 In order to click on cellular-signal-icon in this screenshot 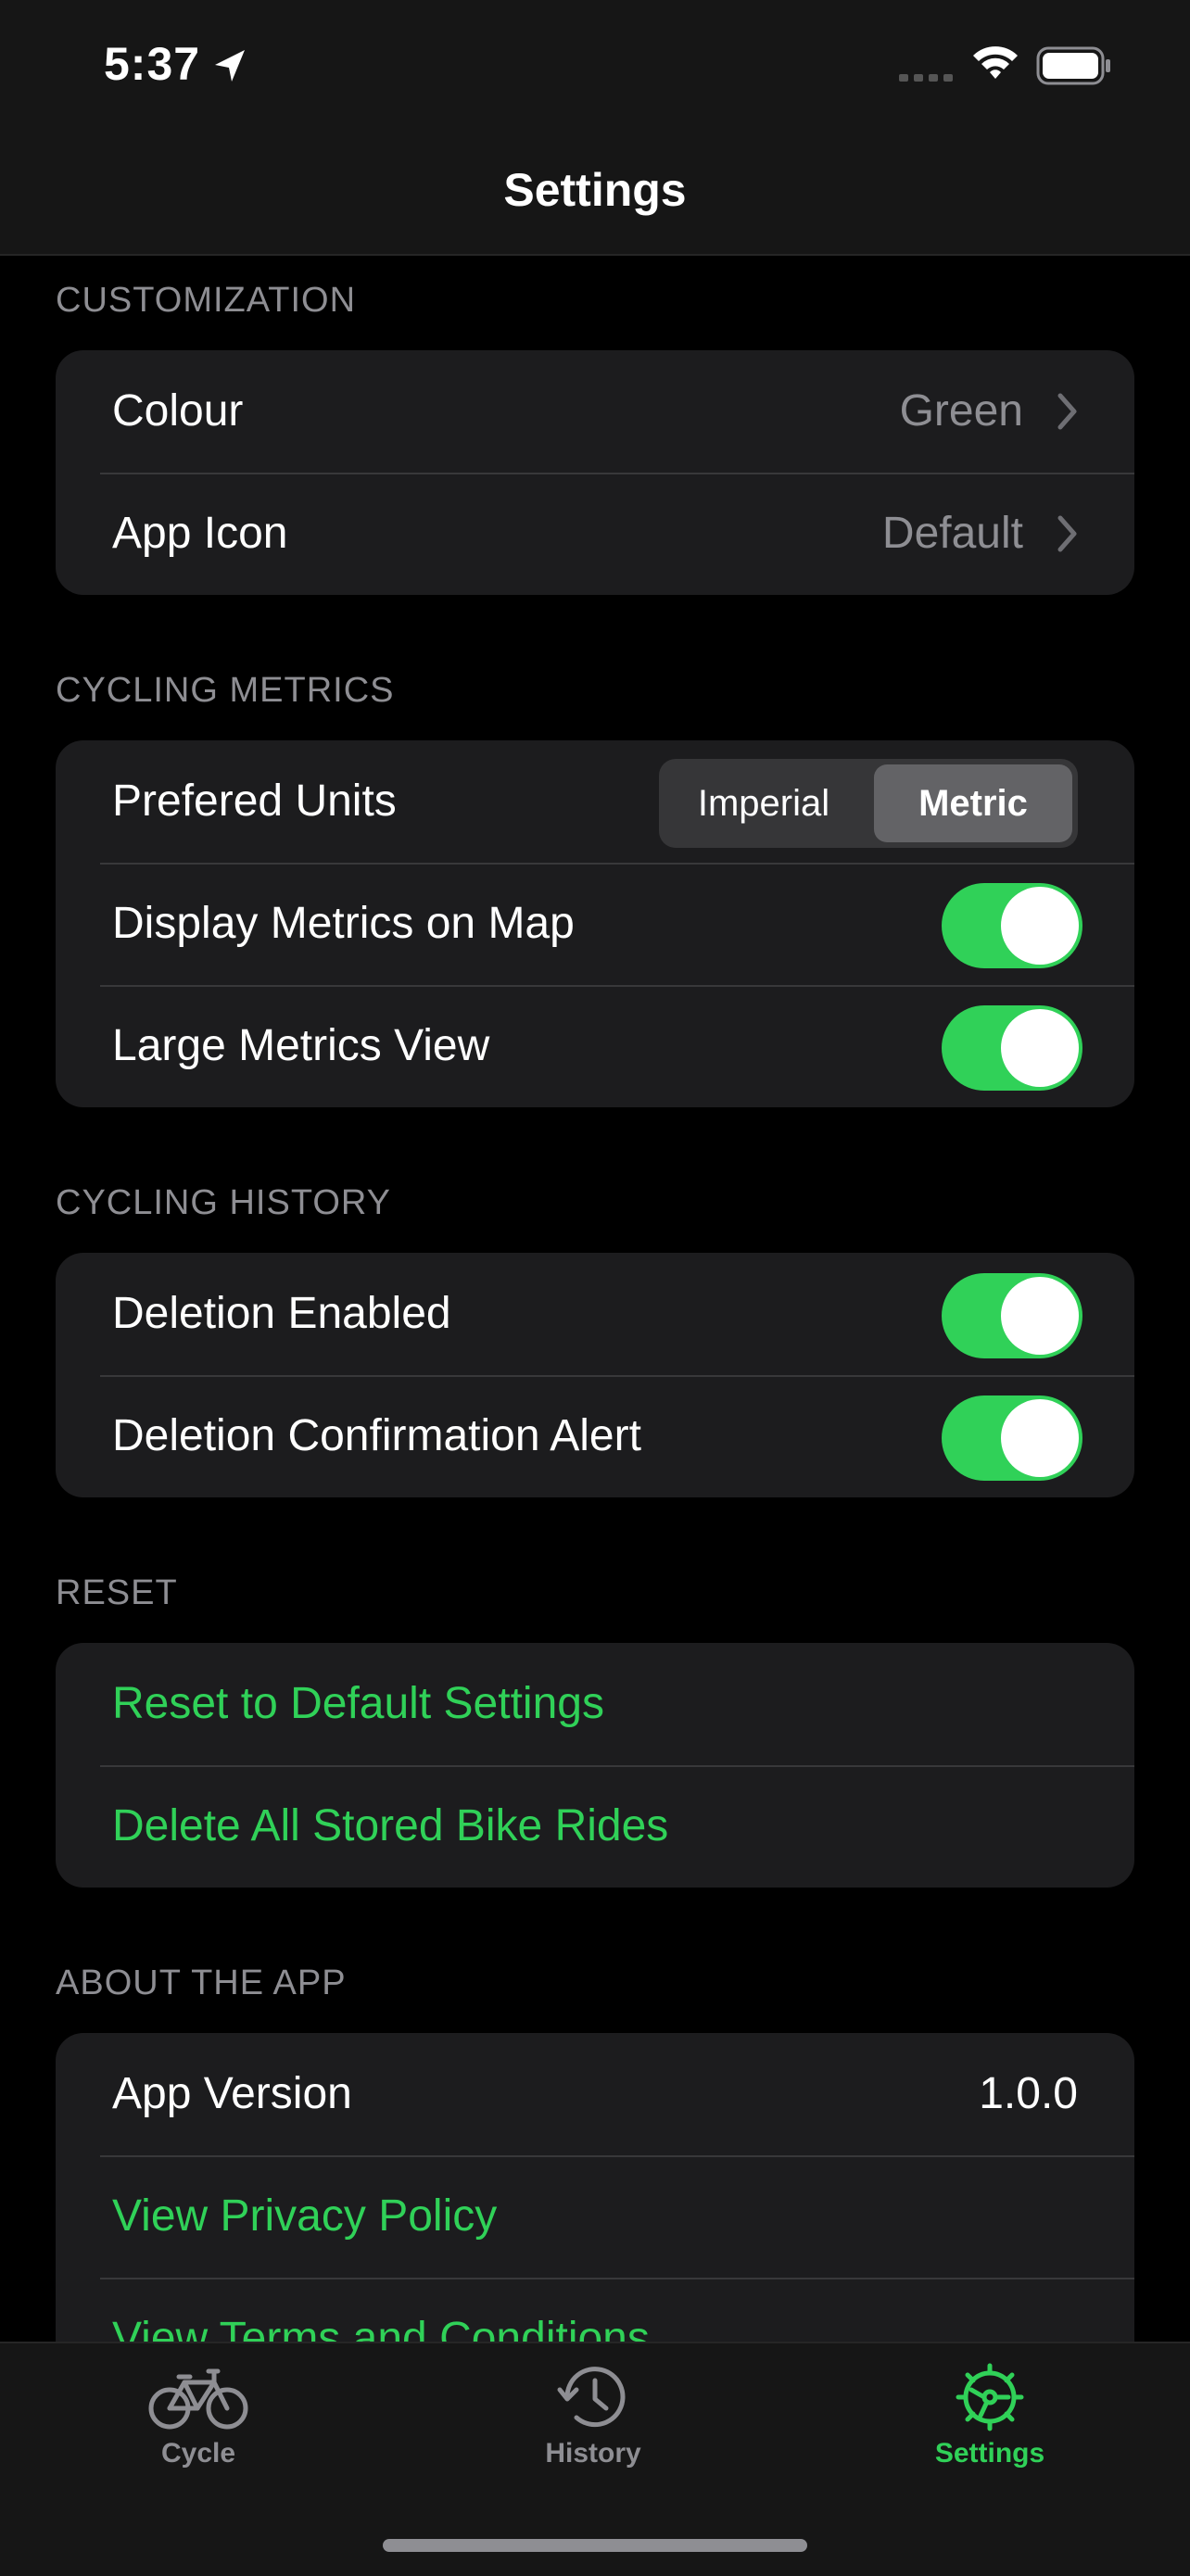, I will do `click(926, 78)`.